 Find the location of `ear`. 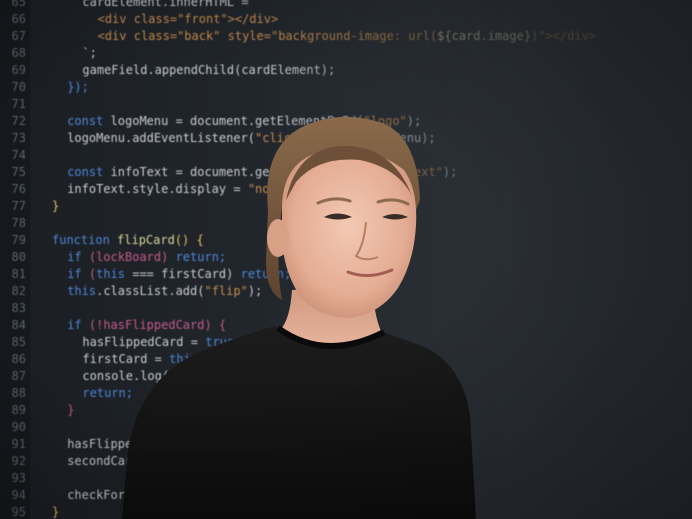

ear is located at coordinates (278, 238).